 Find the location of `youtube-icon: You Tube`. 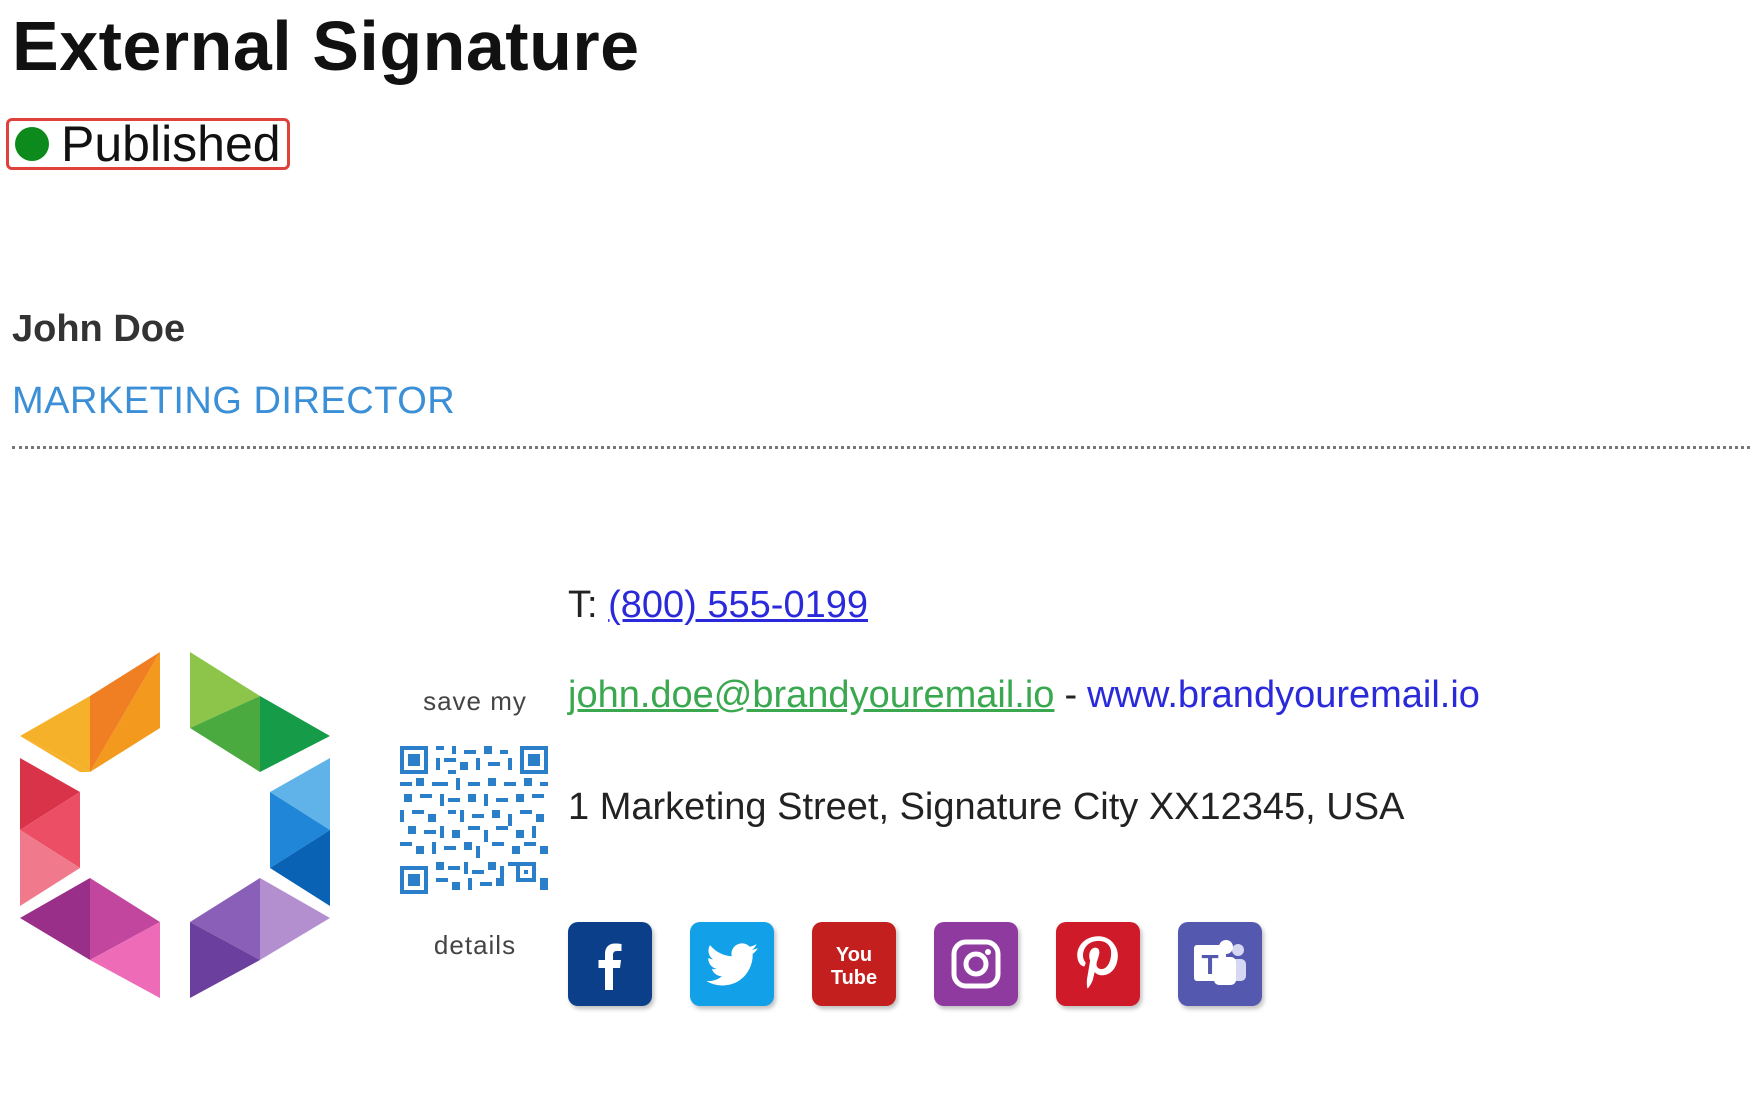

youtube-icon: You Tube is located at coordinates (854, 964).